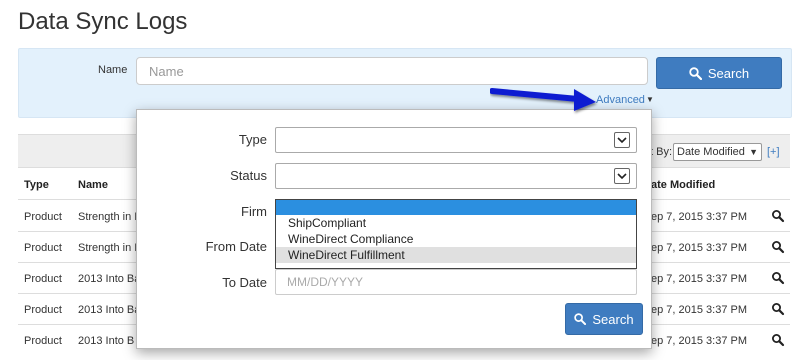 This screenshot has height=360, width=800. Describe the element at coordinates (93, 185) in the screenshot. I see `header-name: Name` at that location.